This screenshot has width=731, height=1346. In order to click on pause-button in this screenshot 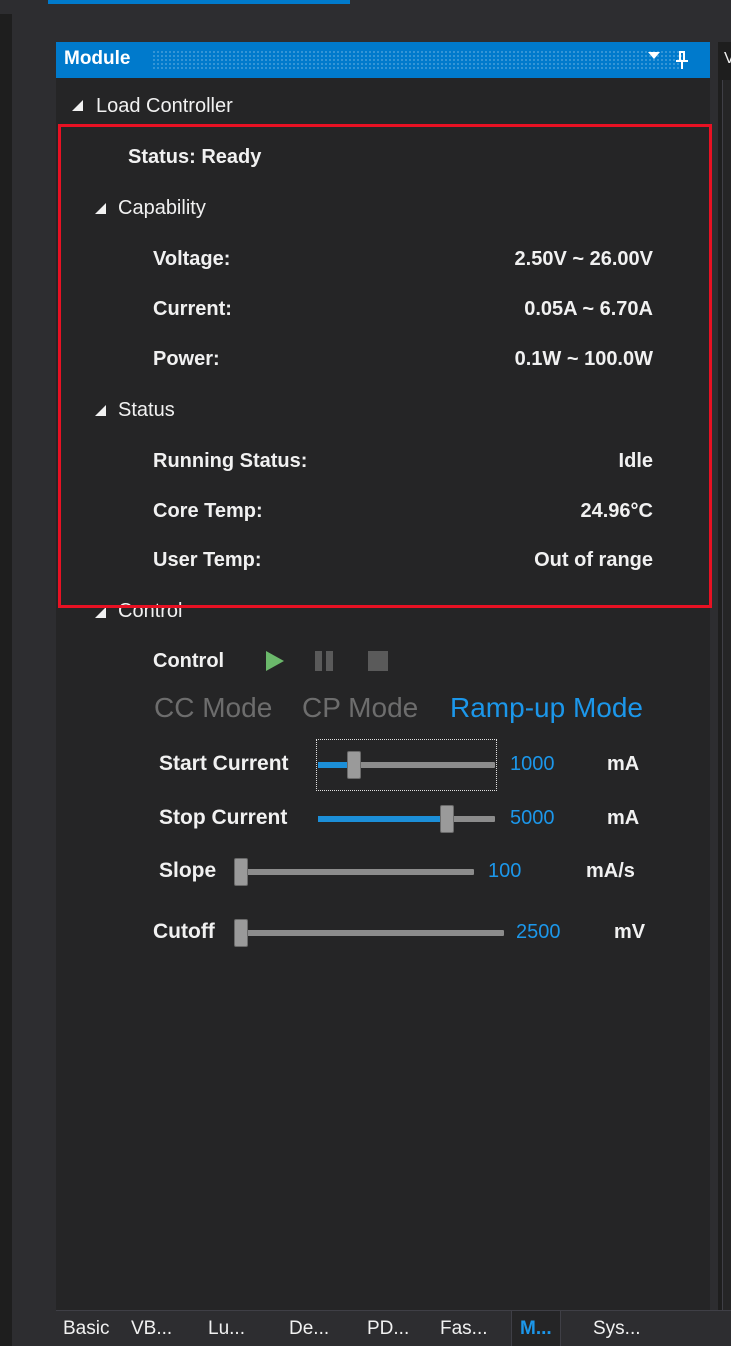, I will do `click(324, 661)`.